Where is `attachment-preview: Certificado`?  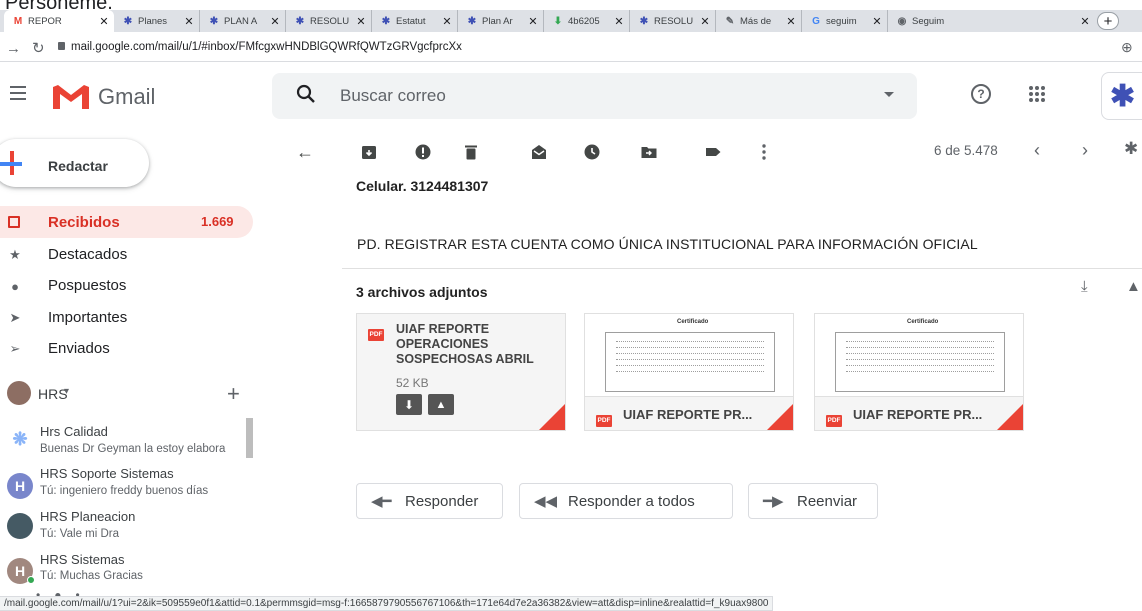
attachment-preview: Certificado is located at coordinates (689, 355).